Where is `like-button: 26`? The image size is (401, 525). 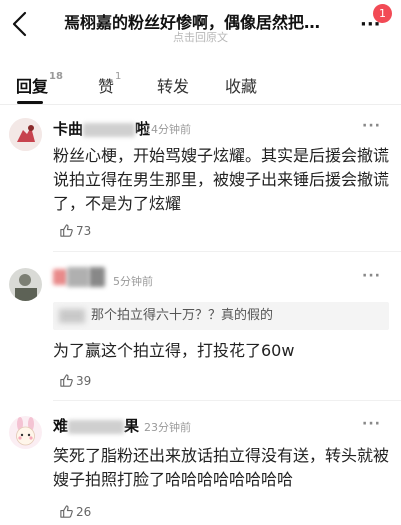 like-button: 26 is located at coordinates (75, 511).